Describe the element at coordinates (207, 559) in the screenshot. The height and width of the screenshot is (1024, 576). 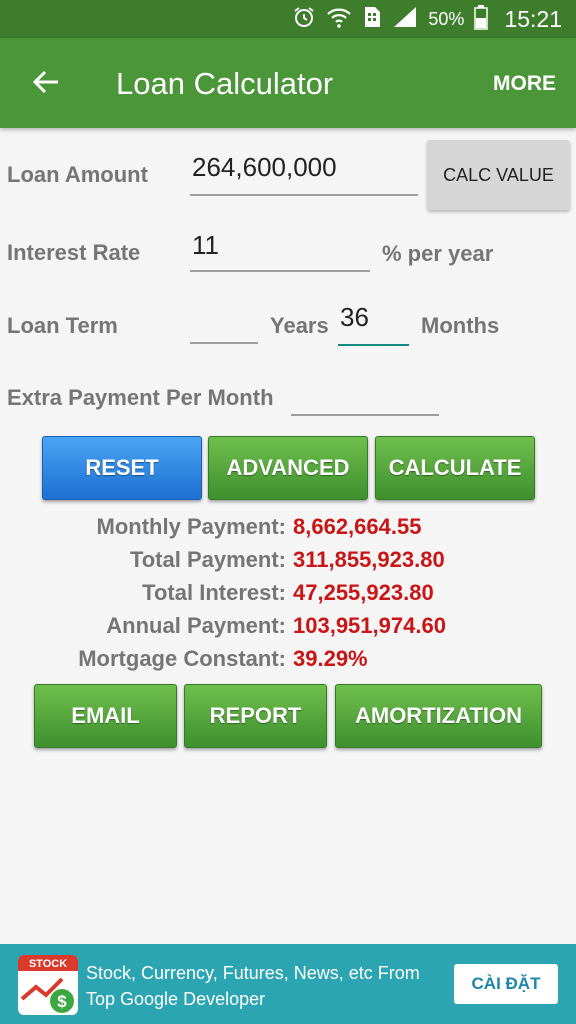
I see `result-label: Total Payment:` at that location.